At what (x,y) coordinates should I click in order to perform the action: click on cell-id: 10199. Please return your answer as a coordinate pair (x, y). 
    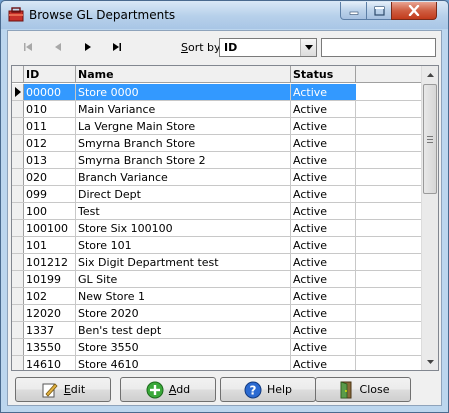
    Looking at the image, I should click on (50, 279).